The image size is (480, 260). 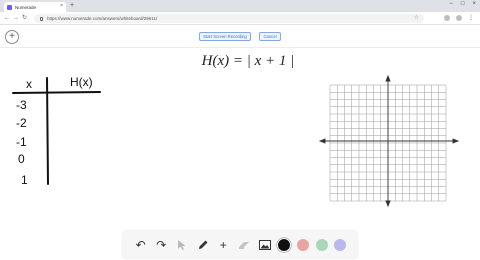 What do you see at coordinates (388, 78) in the screenshot?
I see `y-axis-up-arrow-icon` at bounding box center [388, 78].